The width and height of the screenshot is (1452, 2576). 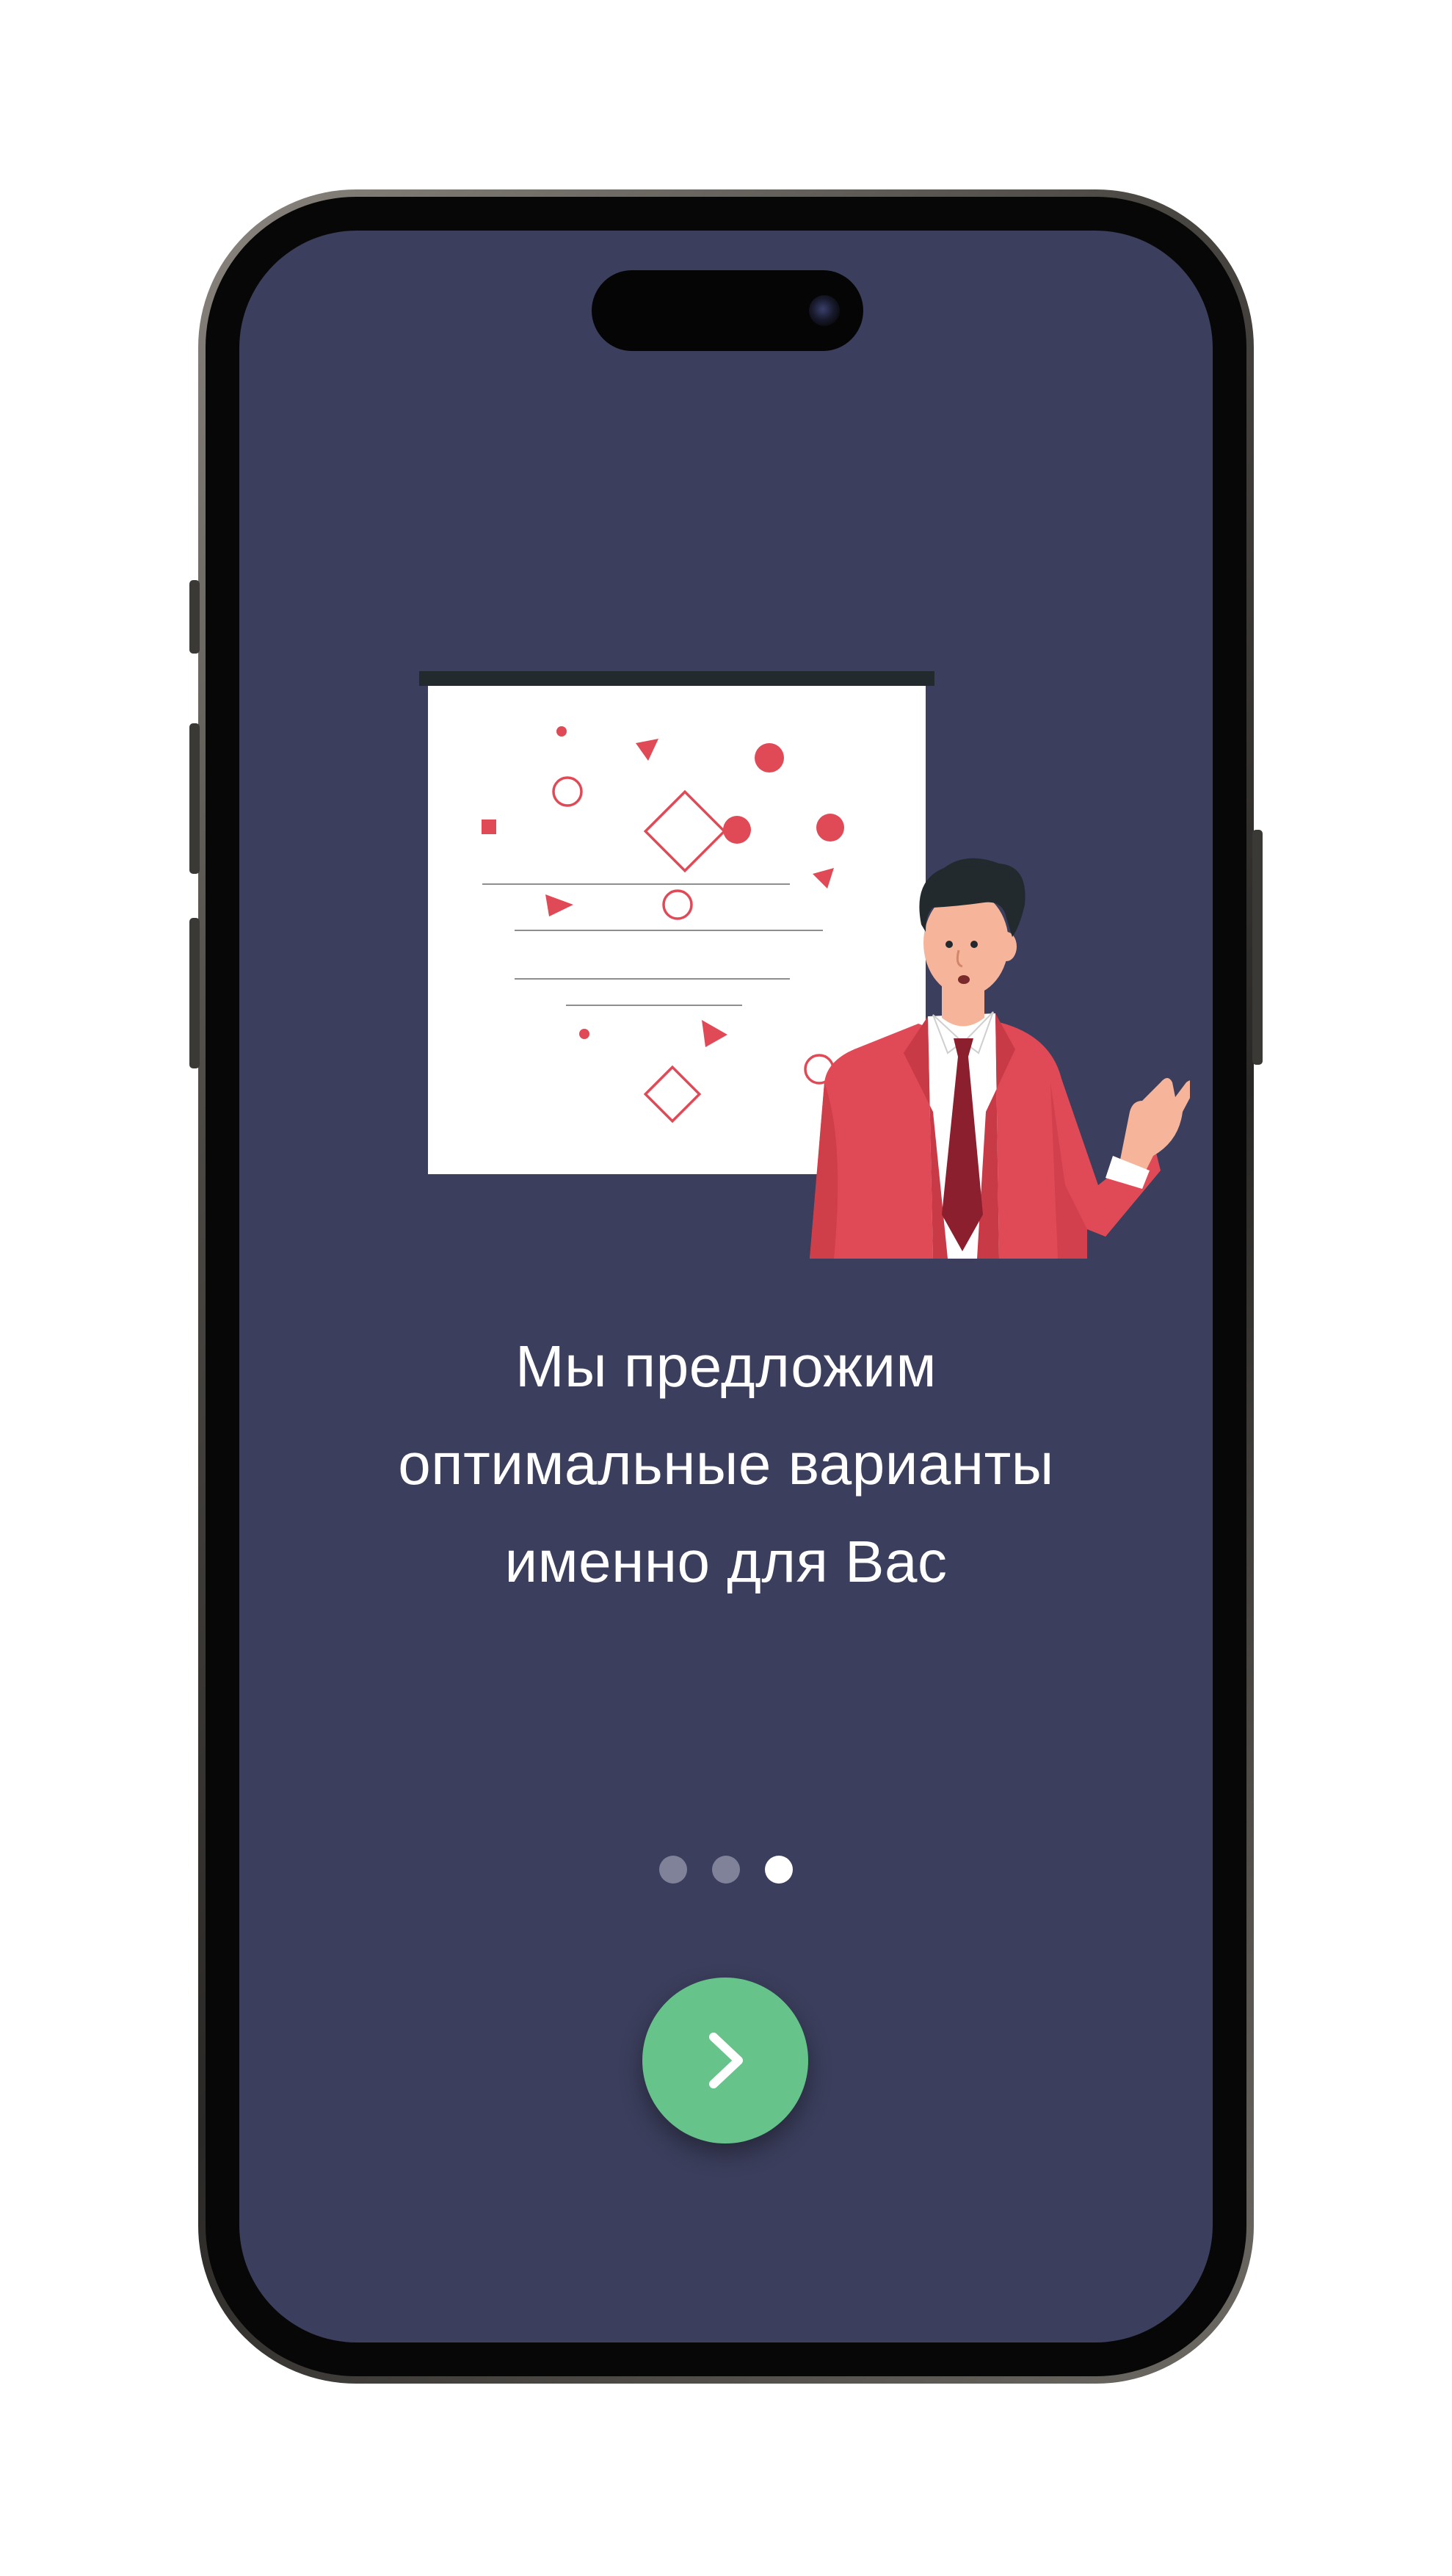 What do you see at coordinates (194, 798) in the screenshot?
I see `volume-up-button` at bounding box center [194, 798].